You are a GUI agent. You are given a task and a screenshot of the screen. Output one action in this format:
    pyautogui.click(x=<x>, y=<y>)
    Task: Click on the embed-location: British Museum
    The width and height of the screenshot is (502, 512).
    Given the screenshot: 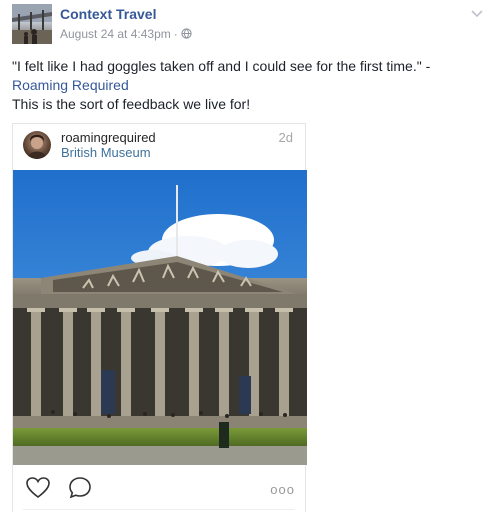 What is the action you would take?
    pyautogui.click(x=106, y=152)
    